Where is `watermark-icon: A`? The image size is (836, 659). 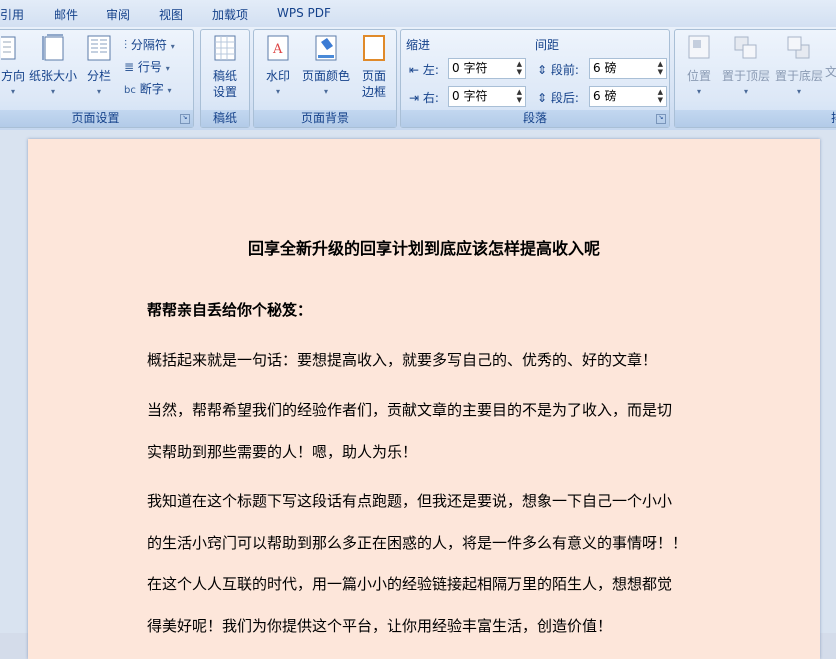 watermark-icon: A is located at coordinates (278, 48).